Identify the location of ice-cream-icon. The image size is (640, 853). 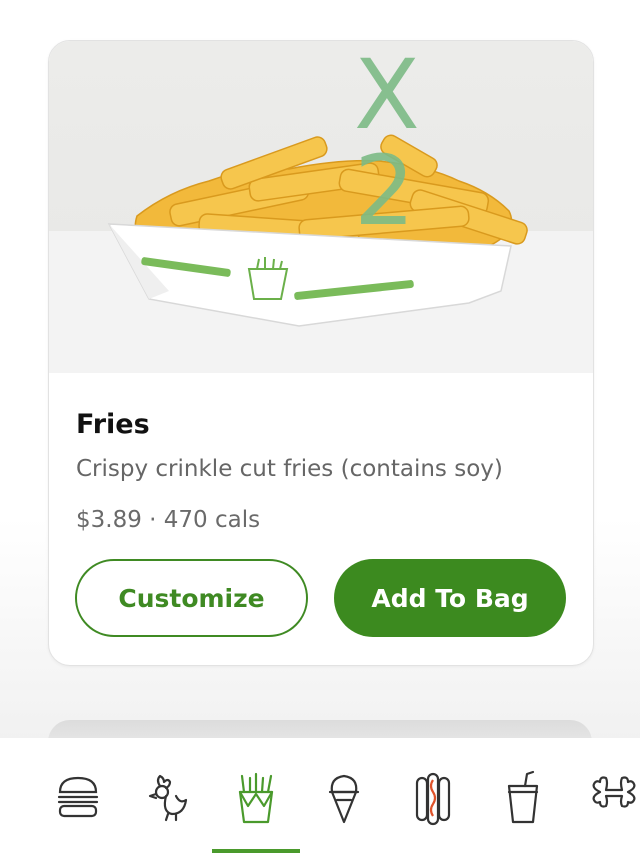
(344, 799).